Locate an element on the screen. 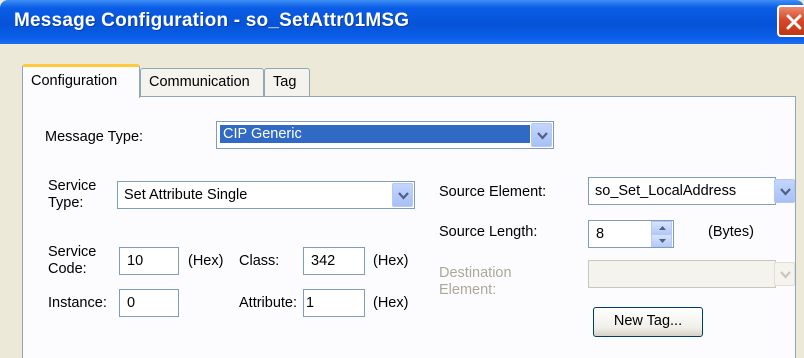 The image size is (804, 358). tab-communication: Communication is located at coordinates (202, 82).